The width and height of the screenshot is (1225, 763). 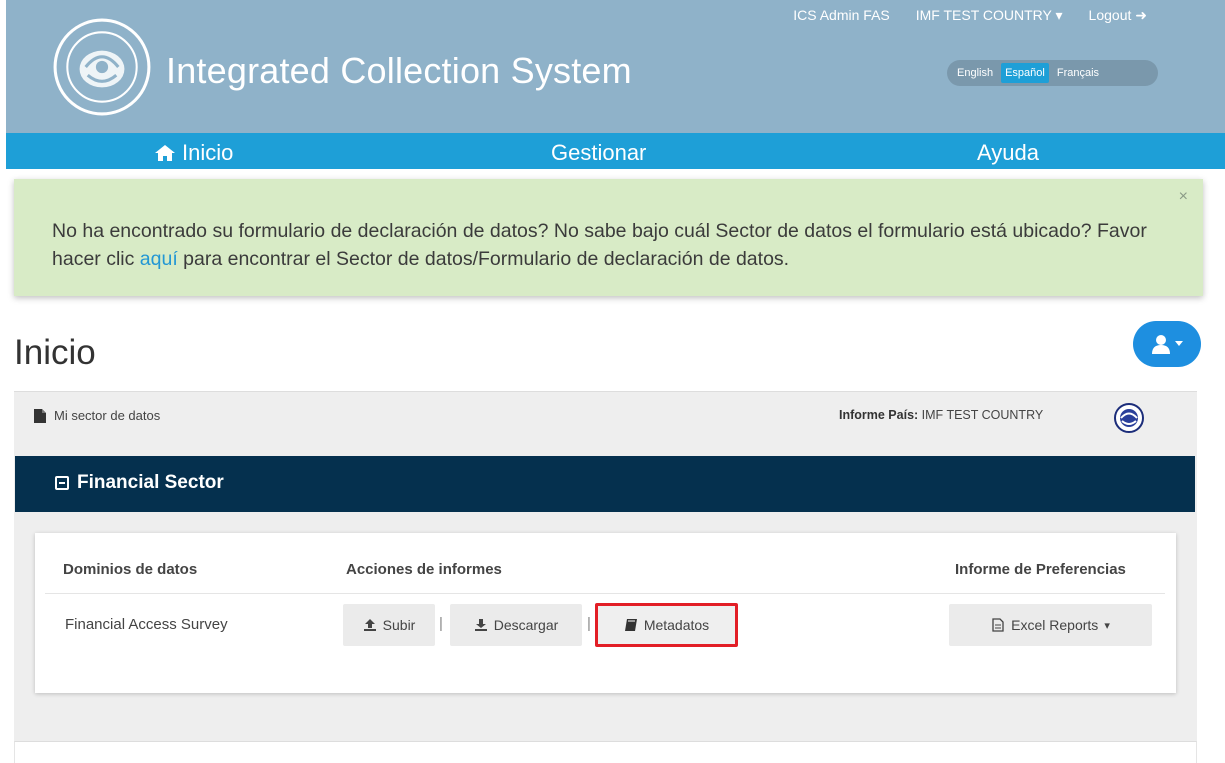 I want to click on alert-here-link: aquí, so click(x=159, y=259).